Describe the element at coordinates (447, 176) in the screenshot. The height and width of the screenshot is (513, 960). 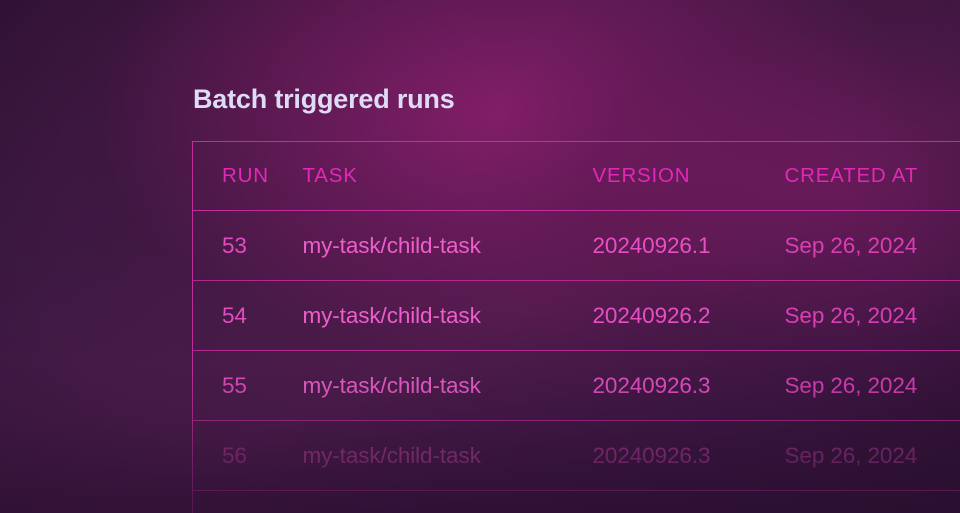
I see `column-header-task: TASK` at that location.